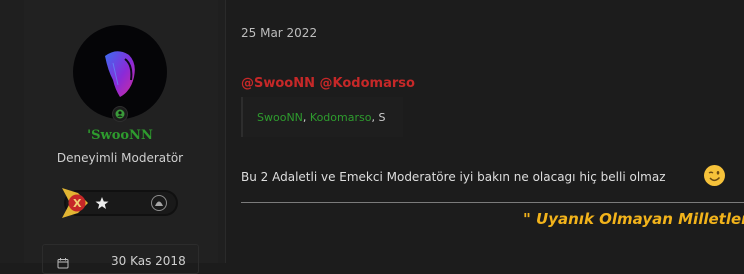 Image resolution: width=744 pixels, height=274 pixels. I want to click on avatar-image, so click(120, 74).